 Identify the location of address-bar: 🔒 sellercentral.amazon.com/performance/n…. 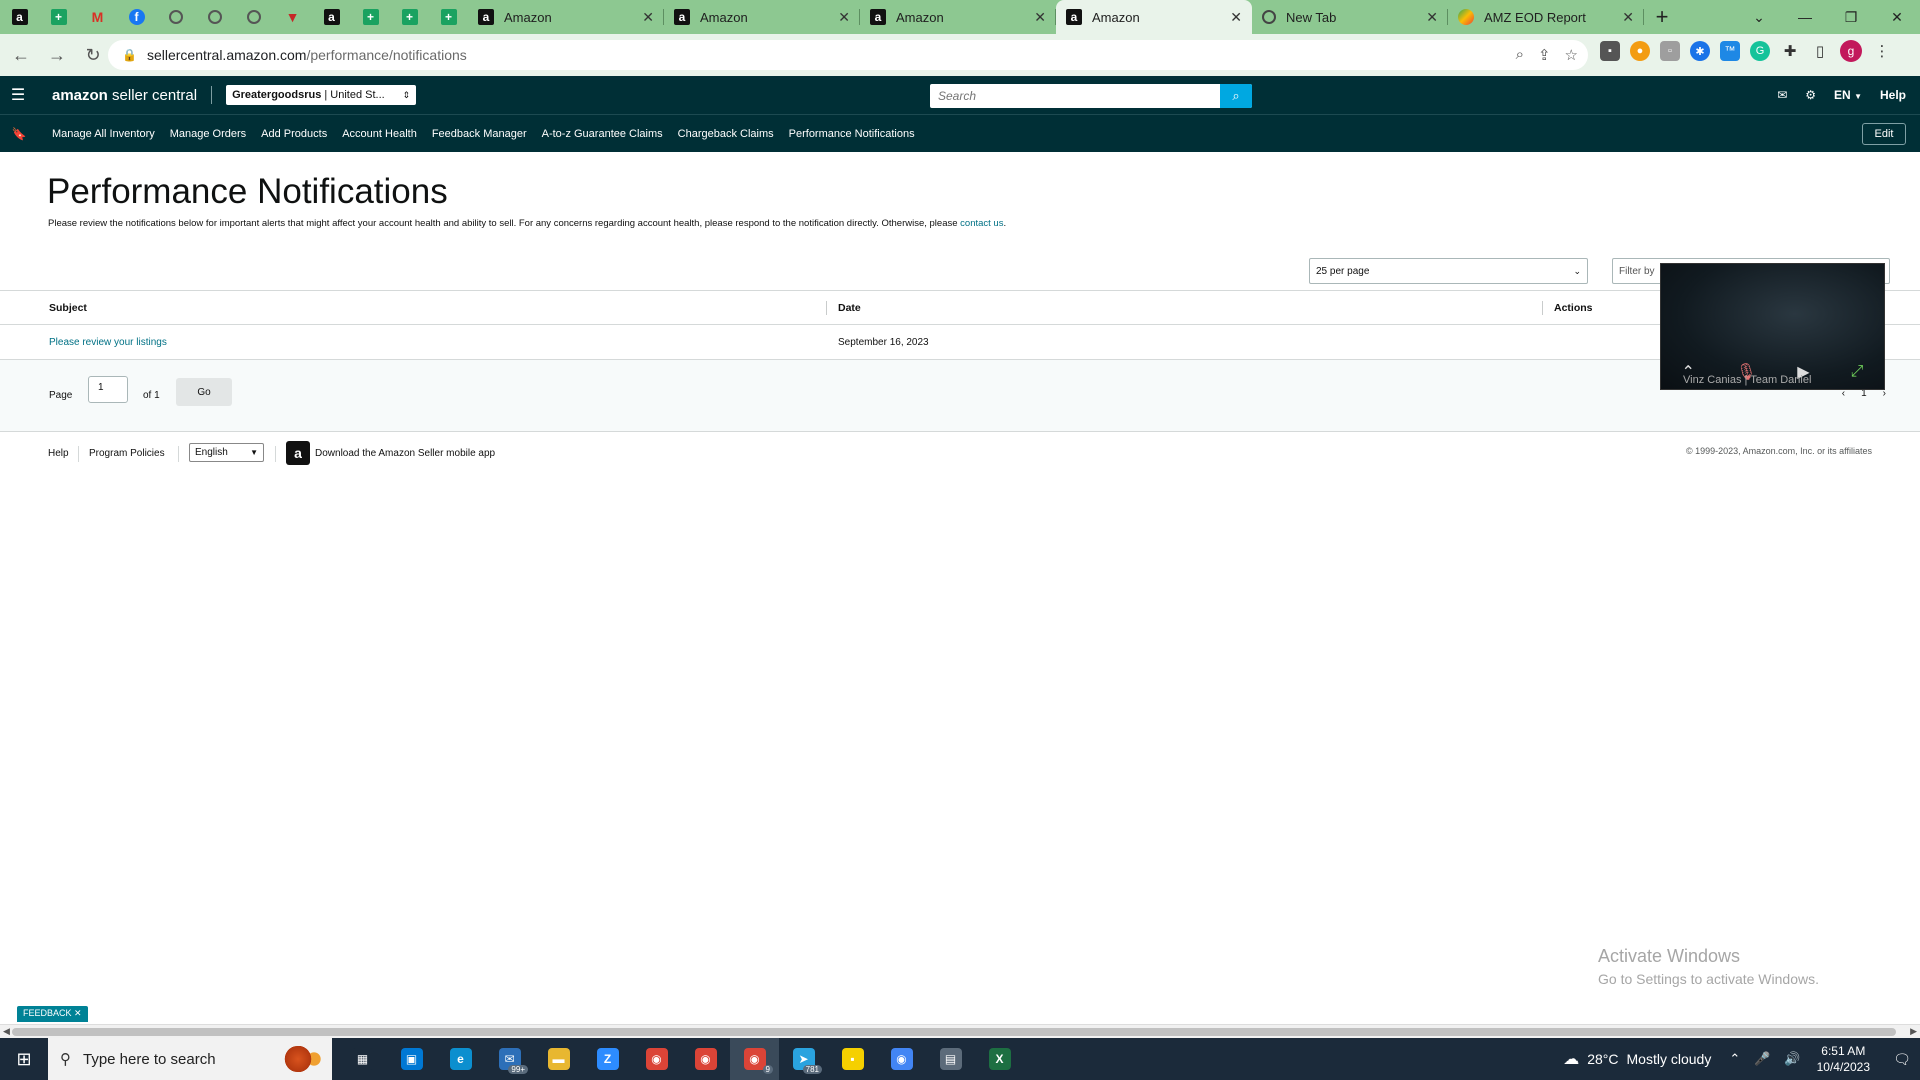
(848, 55).